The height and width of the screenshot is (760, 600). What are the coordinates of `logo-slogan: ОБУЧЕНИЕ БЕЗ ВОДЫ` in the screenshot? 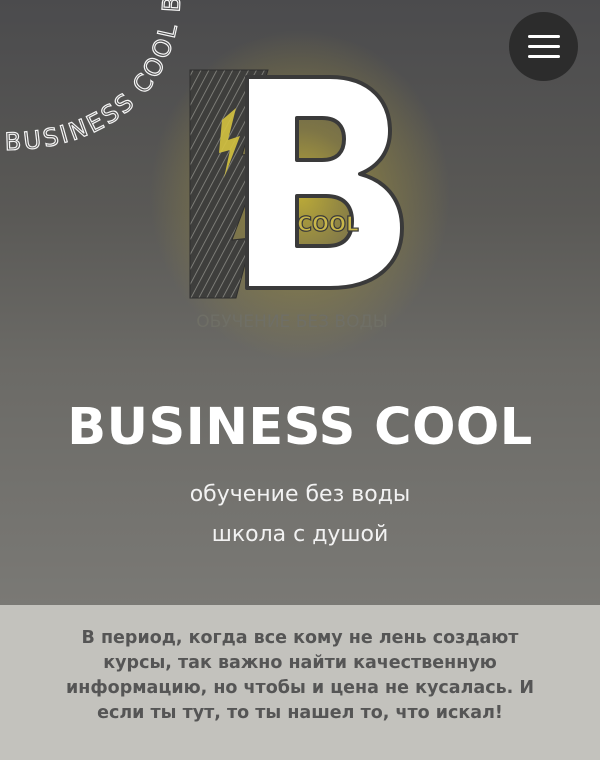 It's located at (291, 322).